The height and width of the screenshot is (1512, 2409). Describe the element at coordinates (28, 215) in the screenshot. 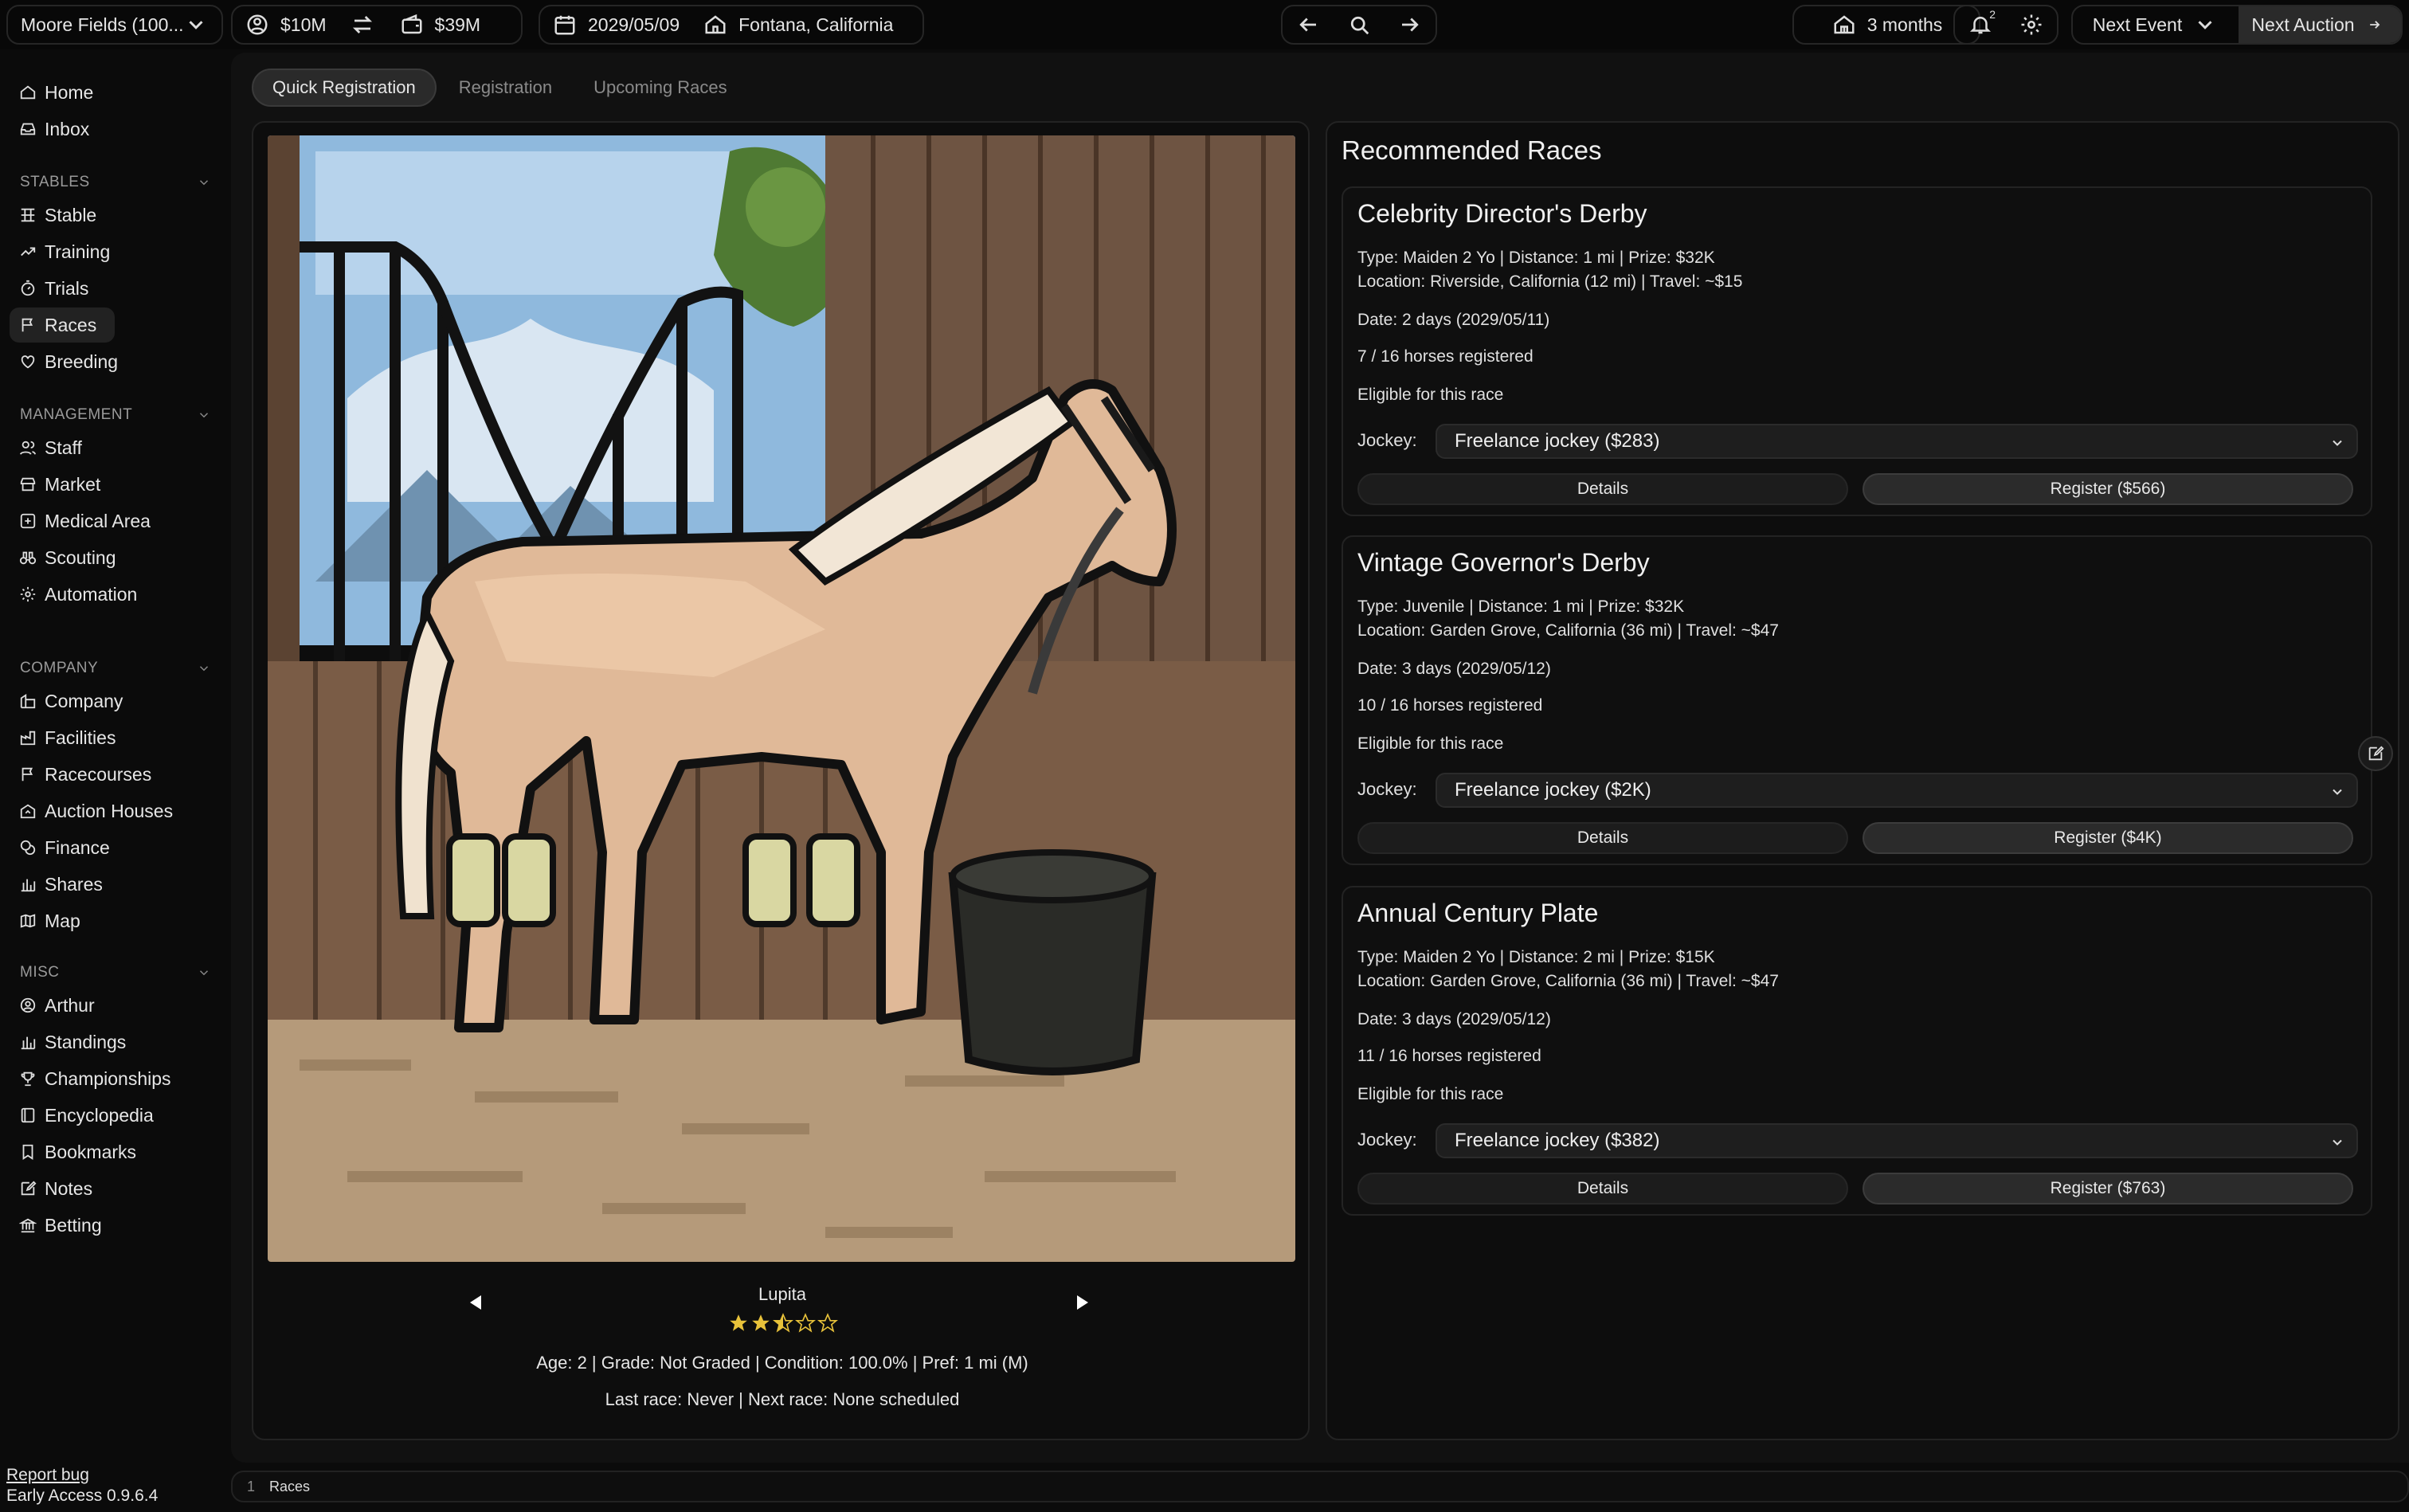

I see `grid-icon` at that location.